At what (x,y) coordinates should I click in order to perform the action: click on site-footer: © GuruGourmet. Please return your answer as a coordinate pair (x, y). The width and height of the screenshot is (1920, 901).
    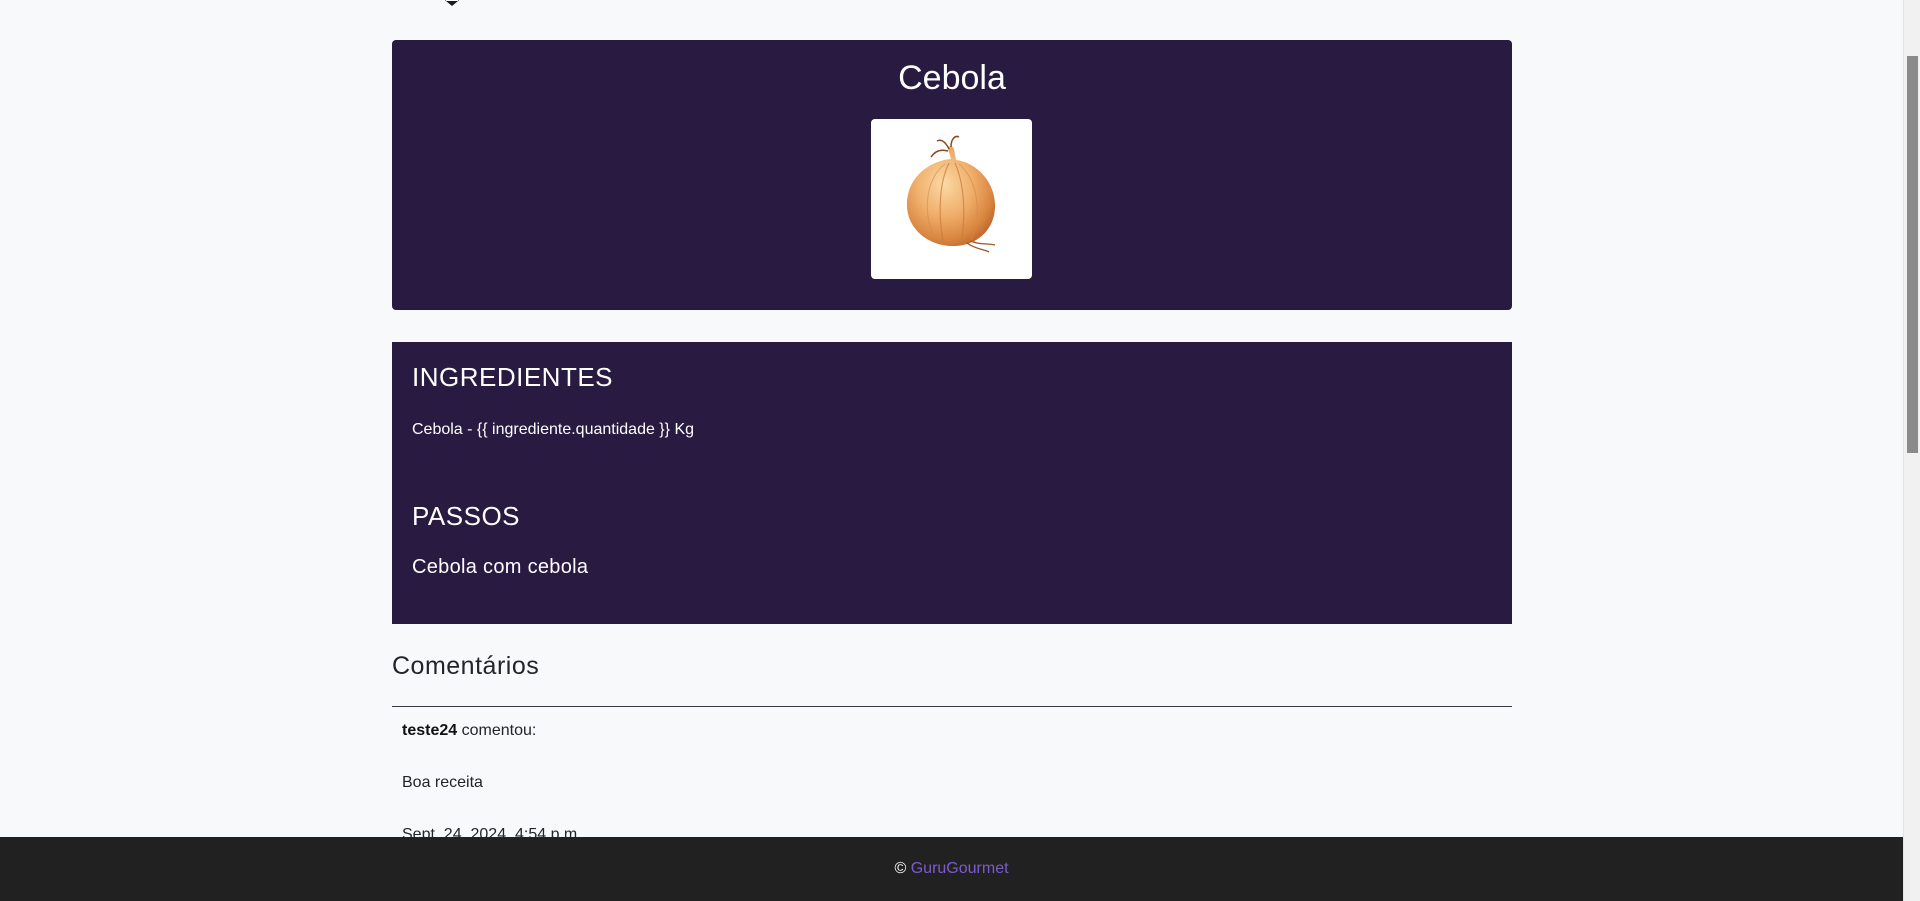
    Looking at the image, I should click on (951, 869).